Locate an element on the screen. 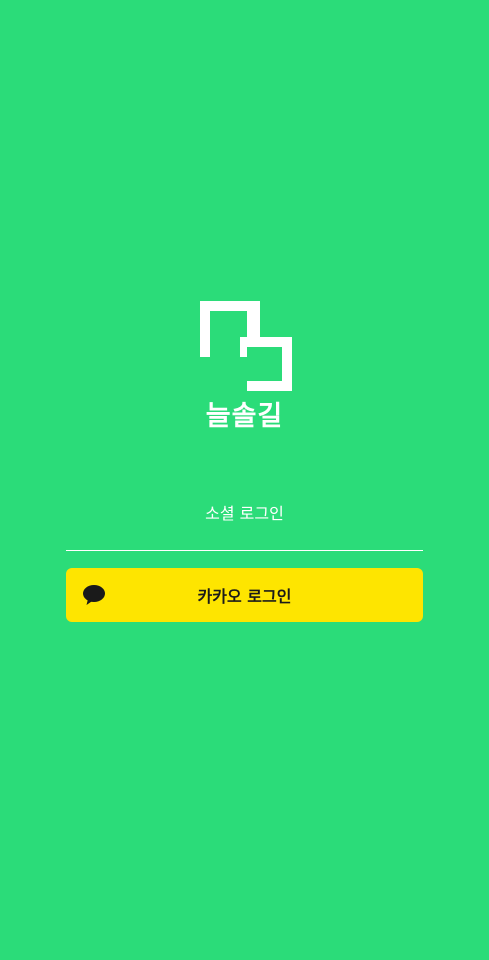  app-logo-icon is located at coordinates (246, 346).